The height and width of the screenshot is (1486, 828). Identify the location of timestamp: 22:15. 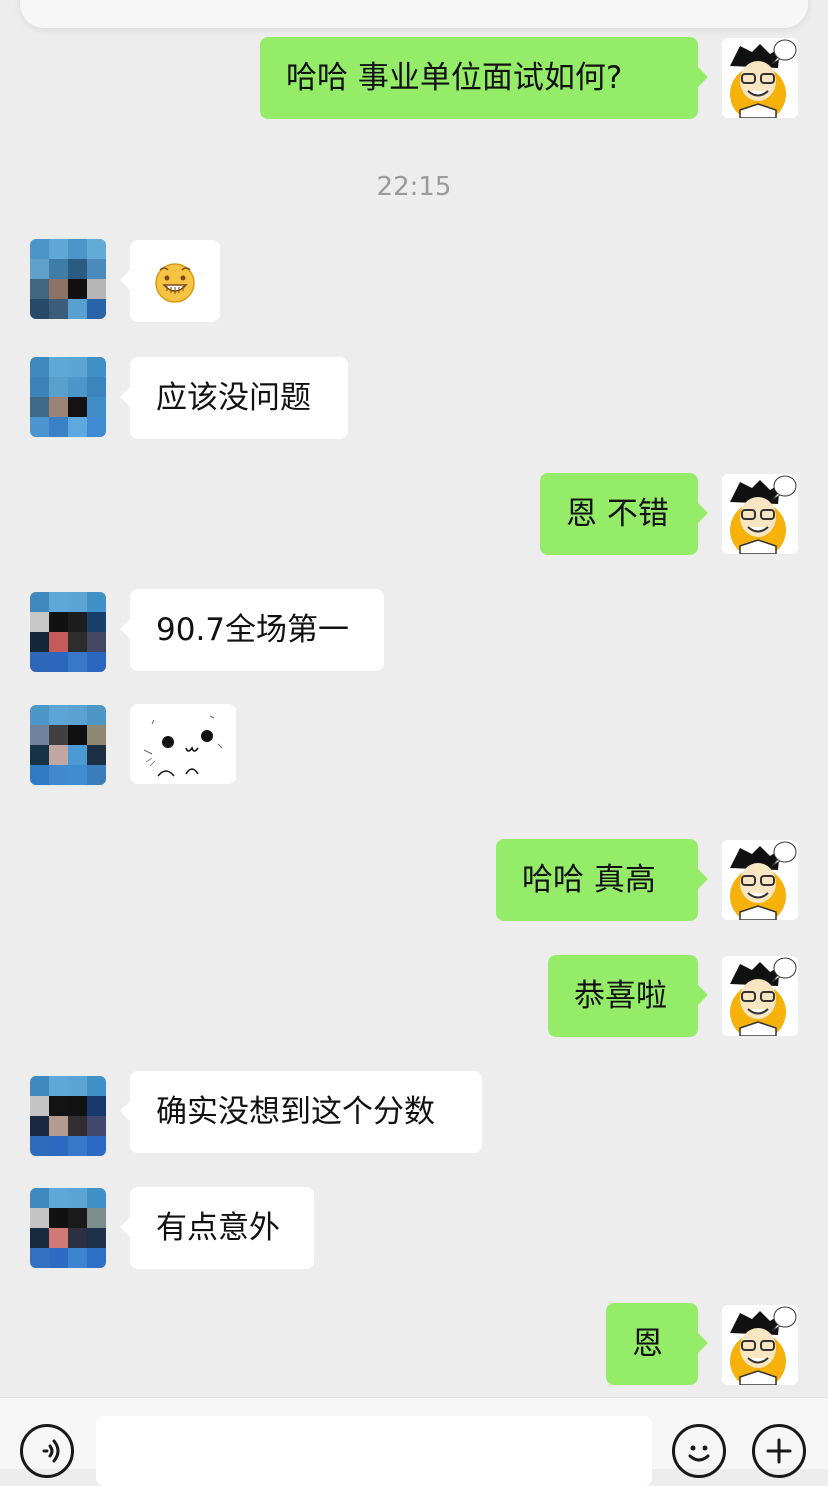
(414, 187).